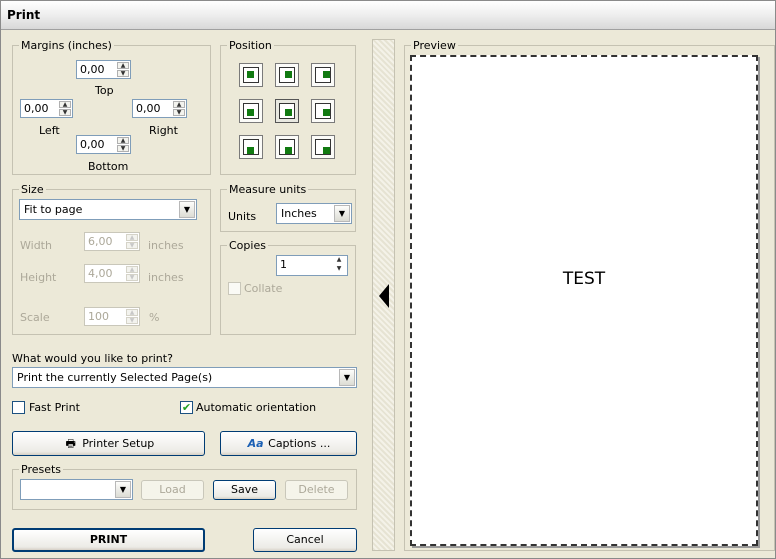 This screenshot has width=776, height=559. What do you see at coordinates (35, 317) in the screenshot?
I see `scale-label: Scale` at bounding box center [35, 317].